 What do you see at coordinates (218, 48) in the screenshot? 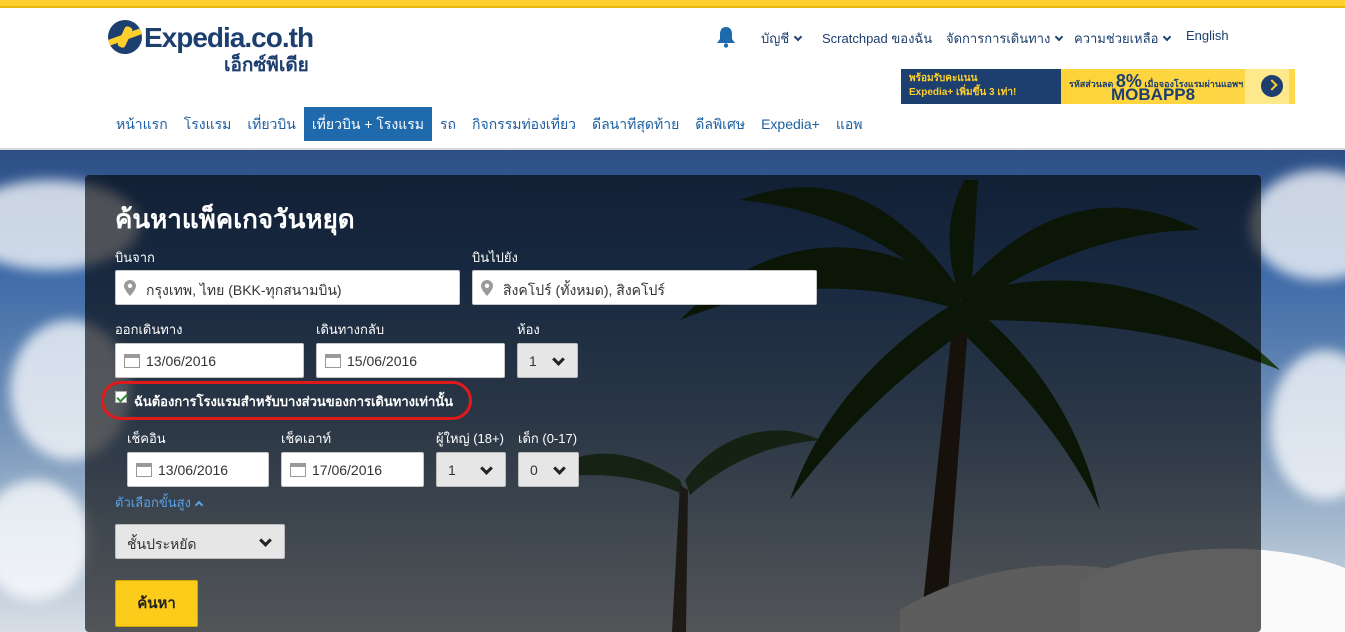
I see `expedia-logo: Expedia.co.th เอ็กซ์พีเดีย` at bounding box center [218, 48].